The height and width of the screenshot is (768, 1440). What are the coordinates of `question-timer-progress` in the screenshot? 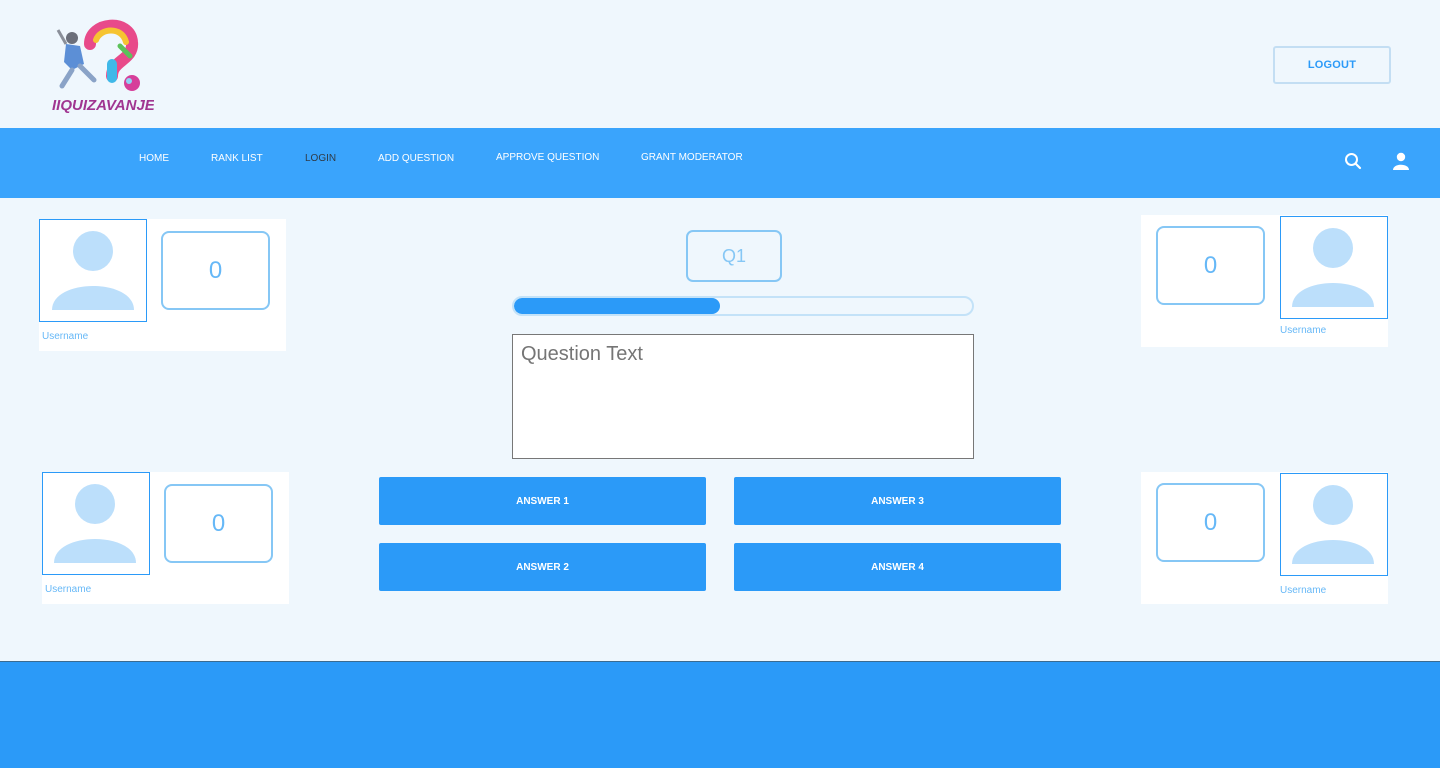 It's located at (743, 306).